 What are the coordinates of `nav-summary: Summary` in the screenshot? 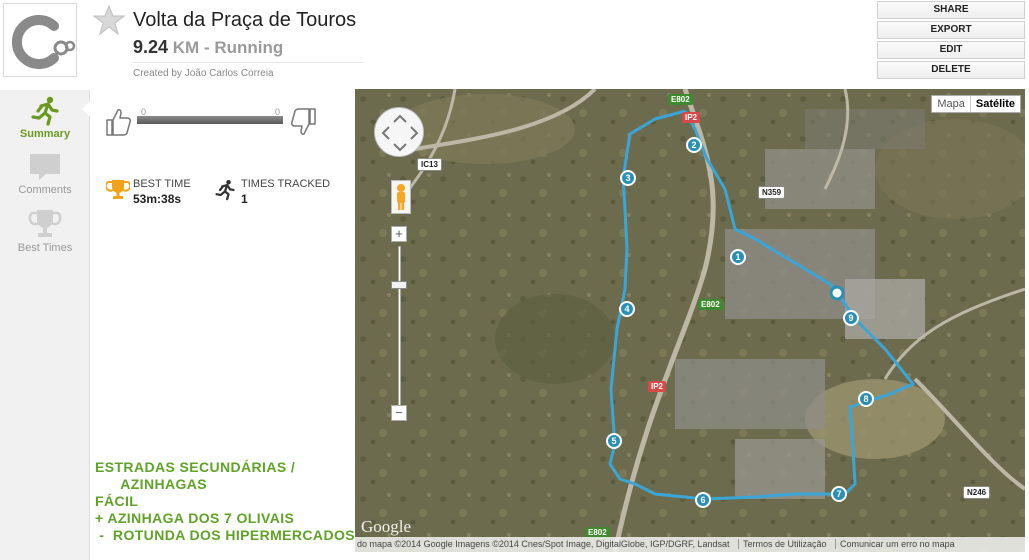 It's located at (45, 118).